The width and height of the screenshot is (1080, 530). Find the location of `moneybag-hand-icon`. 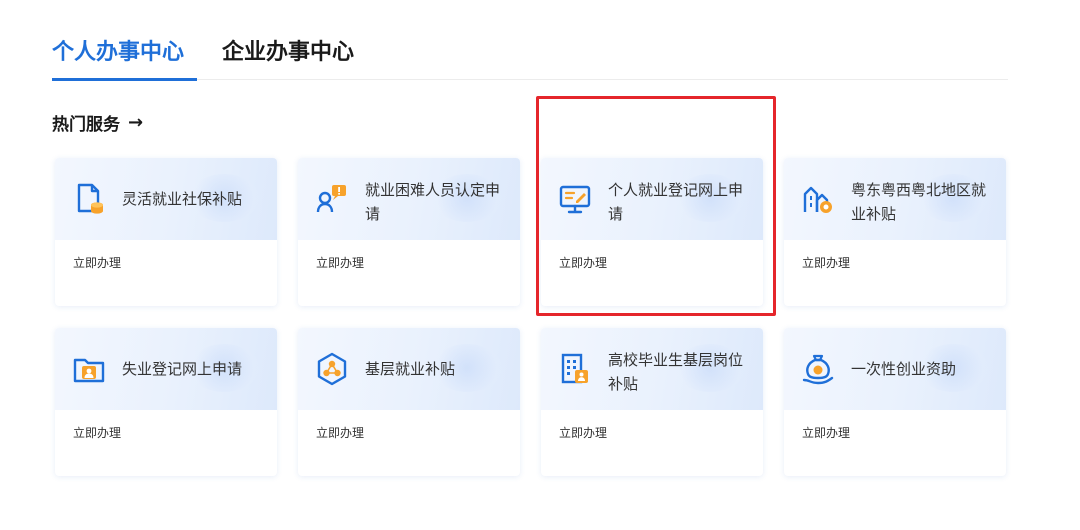

moneybag-hand-icon is located at coordinates (818, 369).